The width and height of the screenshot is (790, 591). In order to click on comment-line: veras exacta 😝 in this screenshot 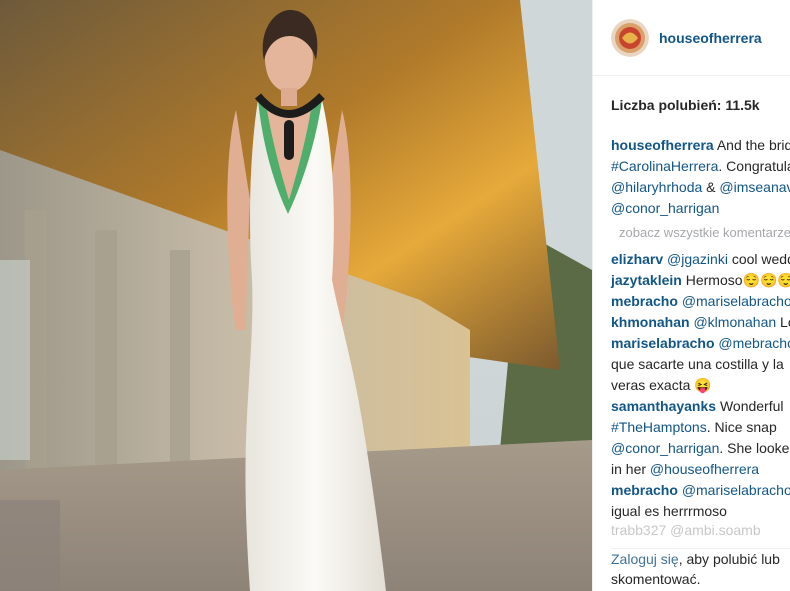, I will do `click(700, 385)`.